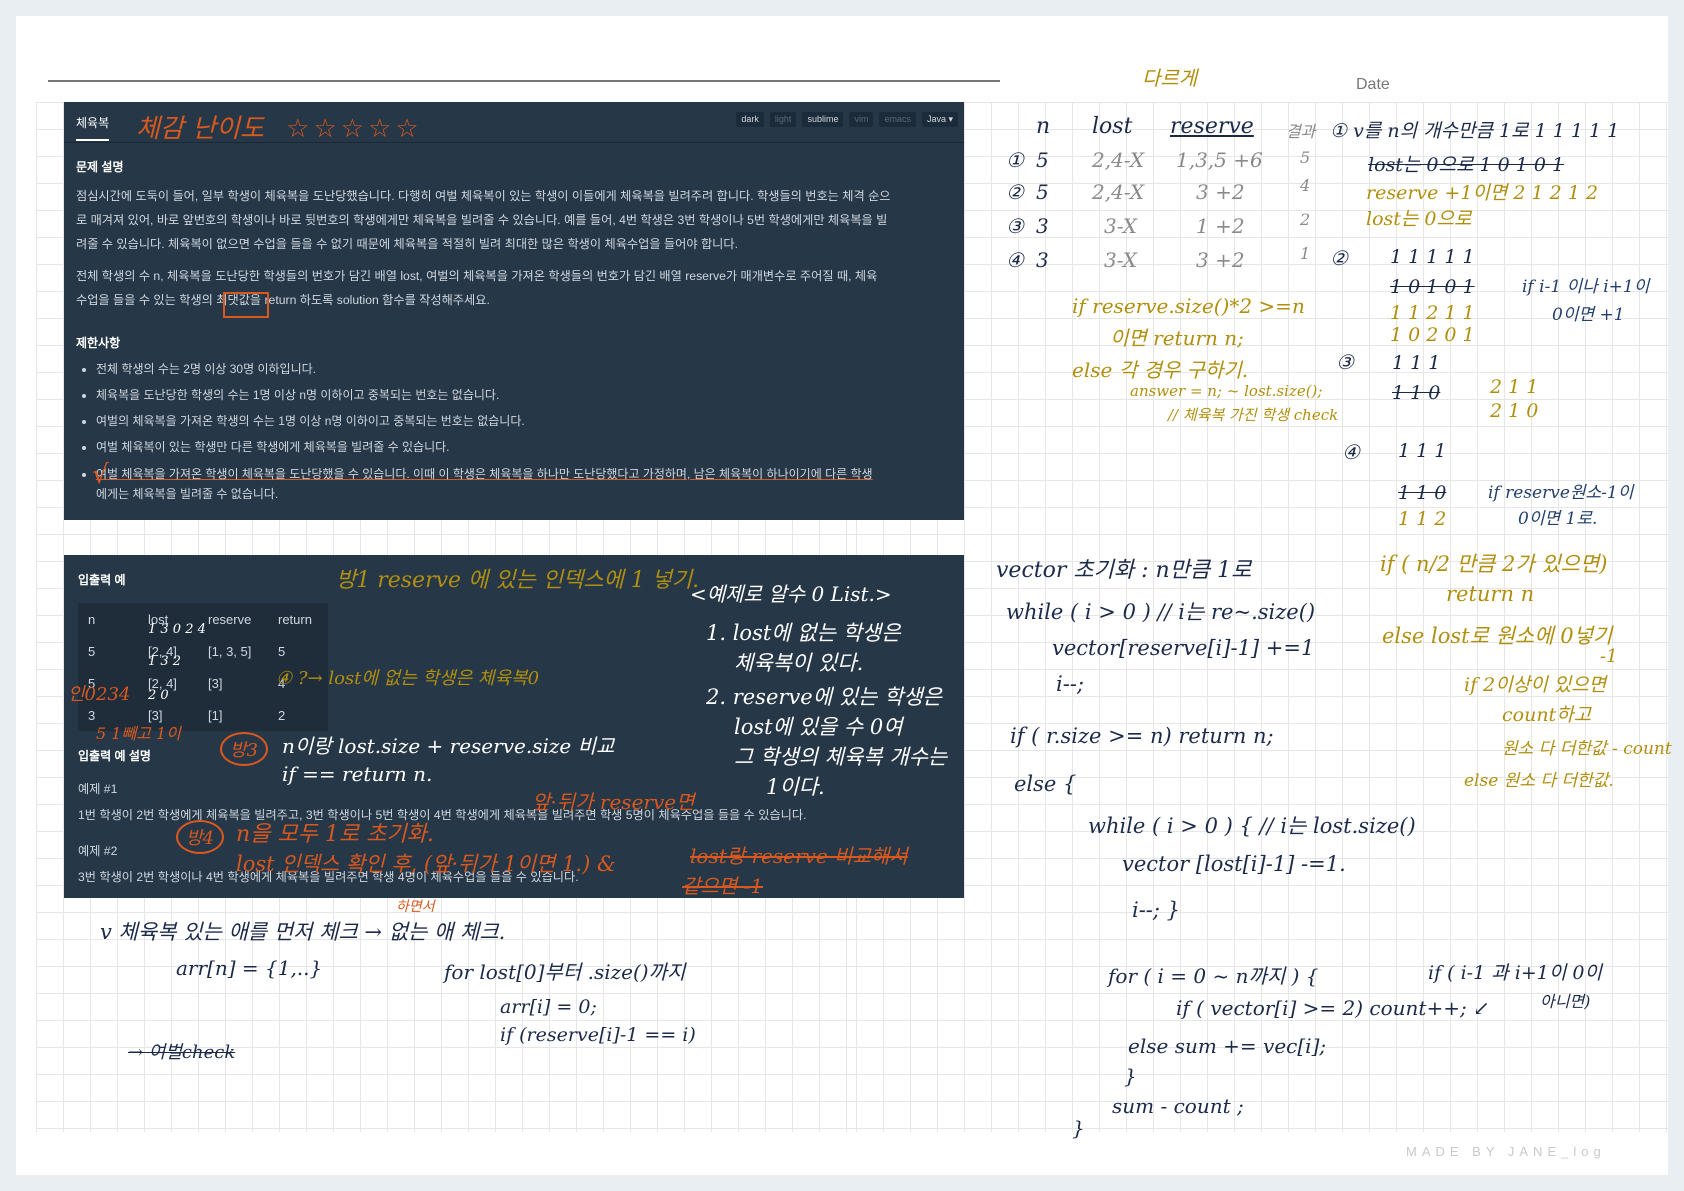 This screenshot has height=1191, width=1684. I want to click on io-explain-heading: 입출력 예 설명, so click(114, 756).